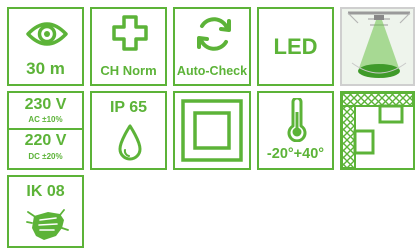 The image size is (418, 251). Describe the element at coordinates (212, 71) in the screenshot. I see `auto-check-label: Auto-Check` at that location.